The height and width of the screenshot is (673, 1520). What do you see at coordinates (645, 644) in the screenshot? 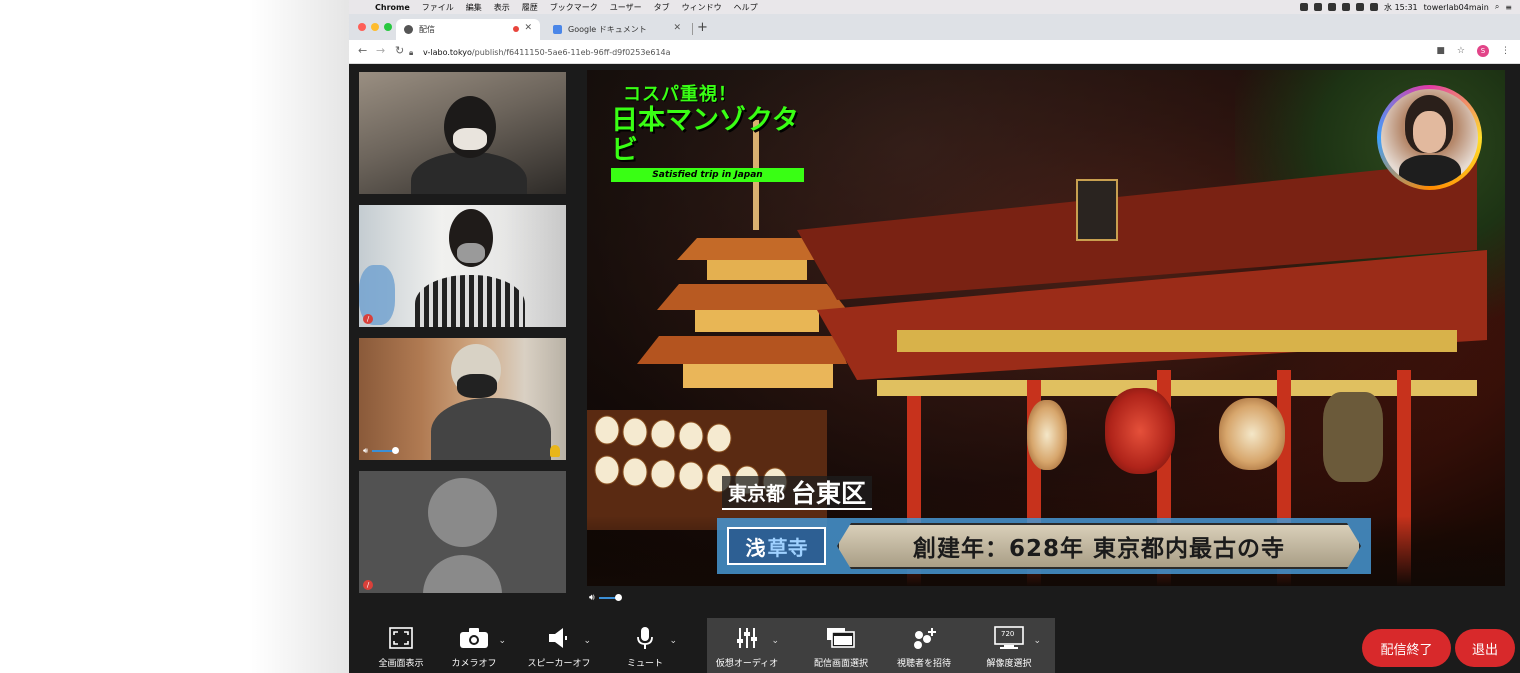
I see `mute-button: ⌄ ミュート` at bounding box center [645, 644].